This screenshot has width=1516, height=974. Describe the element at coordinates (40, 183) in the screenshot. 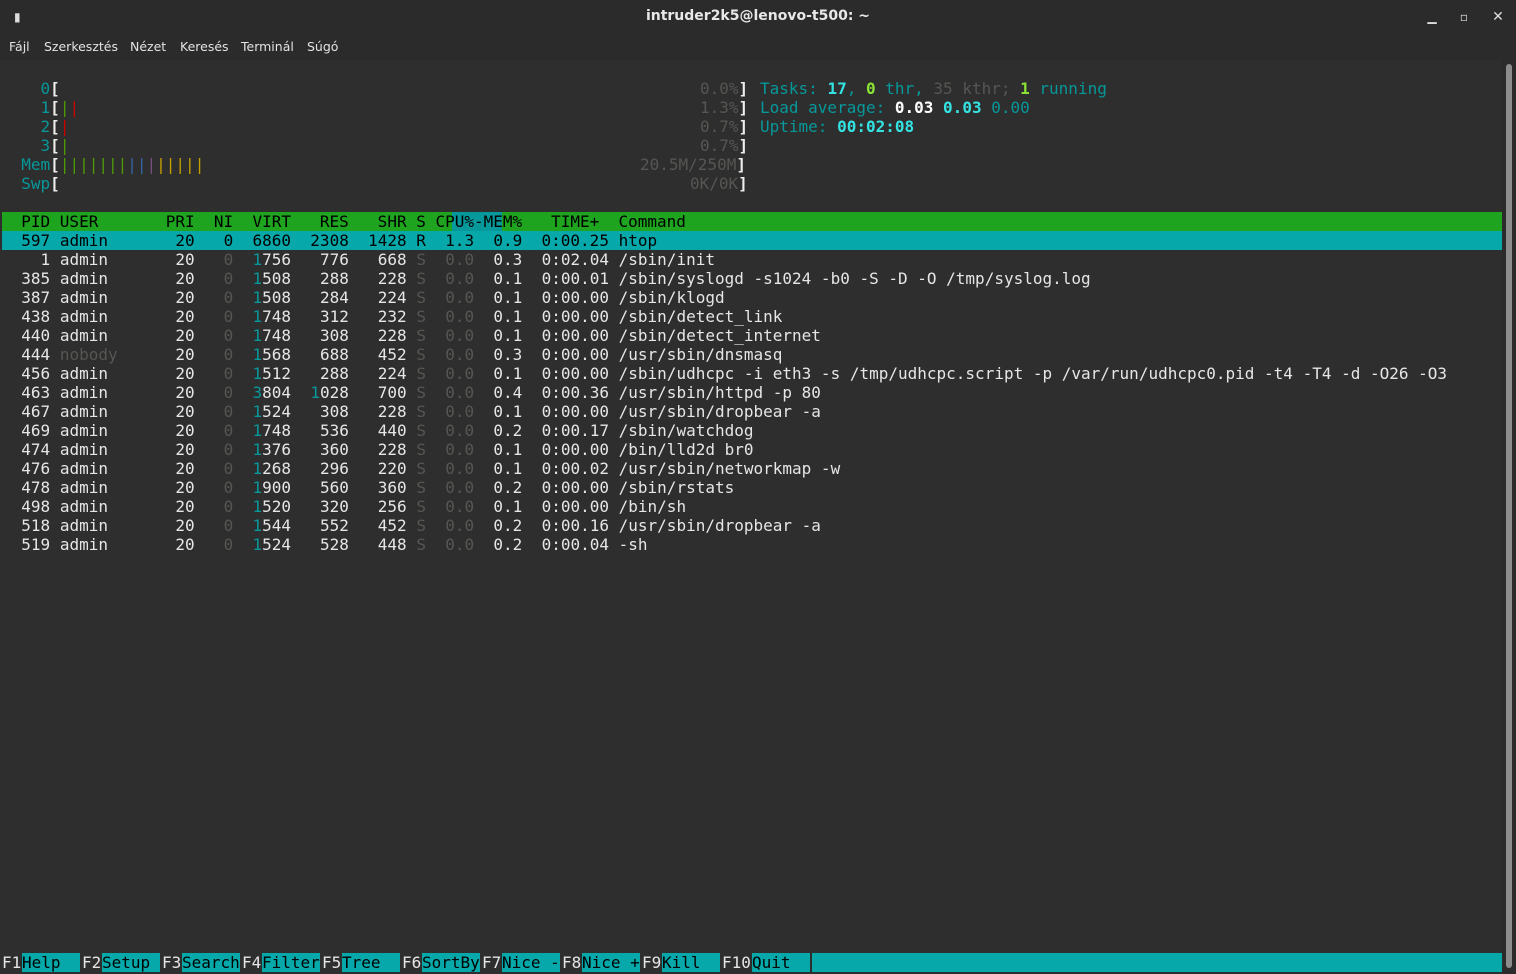

I see `swp-meter: Swp[` at that location.